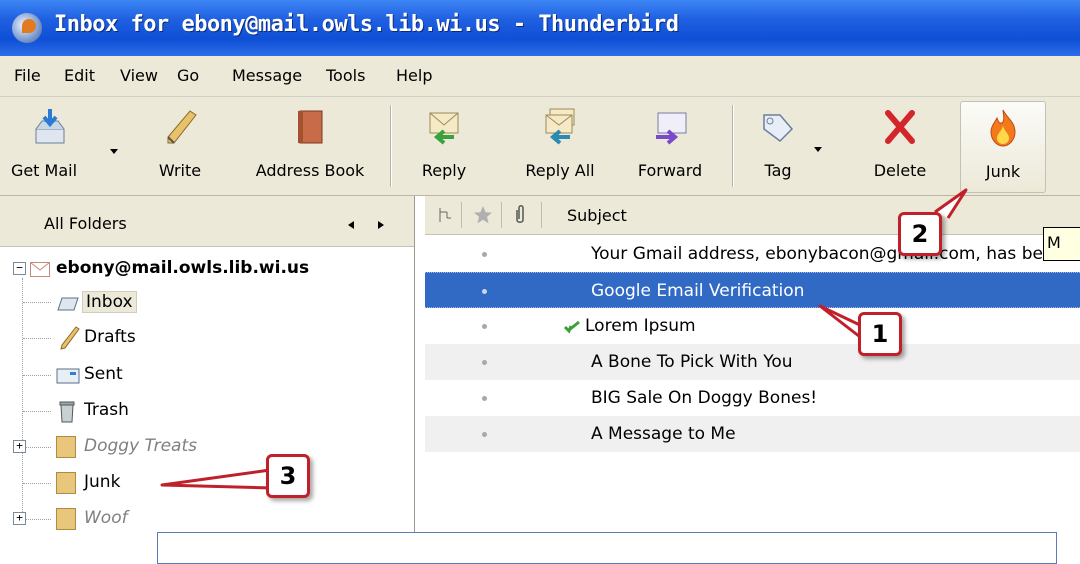 This screenshot has height=564, width=1080. What do you see at coordinates (670, 146) in the screenshot?
I see `forward-button: Forward` at bounding box center [670, 146].